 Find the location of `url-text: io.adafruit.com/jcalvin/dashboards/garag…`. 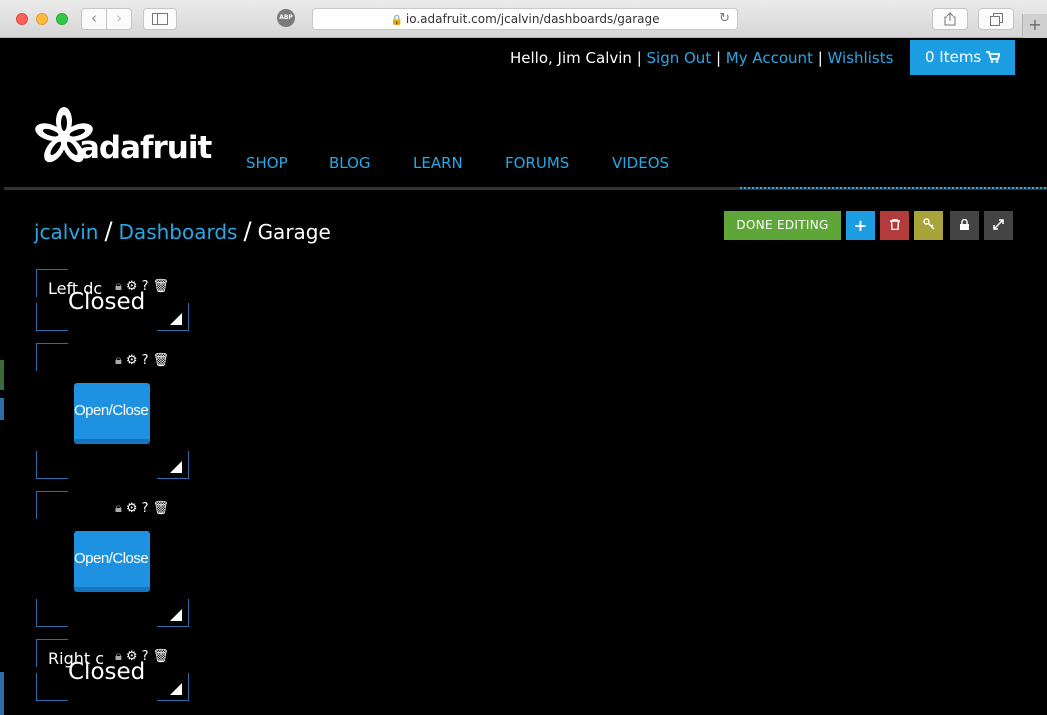

url-text: io.adafruit.com/jcalvin/dashboards/garag… is located at coordinates (532, 19).